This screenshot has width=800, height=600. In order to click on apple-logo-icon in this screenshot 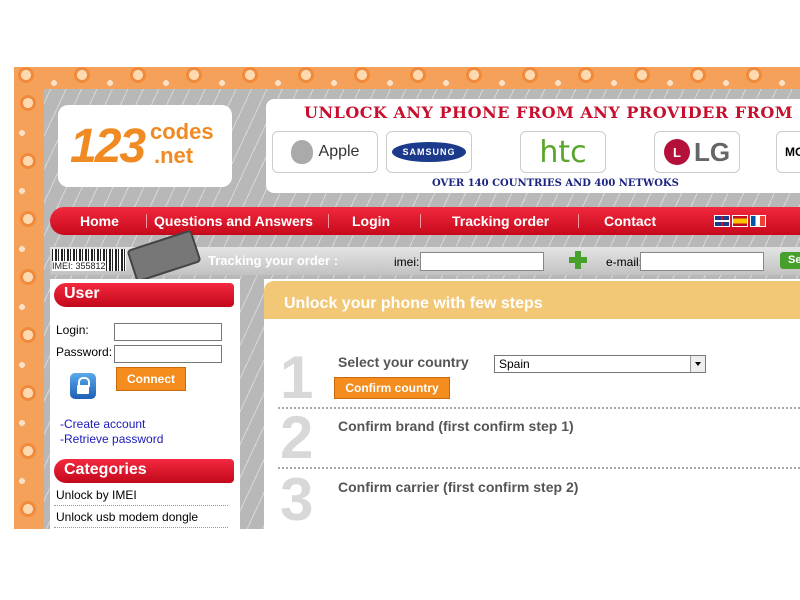, I will do `click(301, 152)`.